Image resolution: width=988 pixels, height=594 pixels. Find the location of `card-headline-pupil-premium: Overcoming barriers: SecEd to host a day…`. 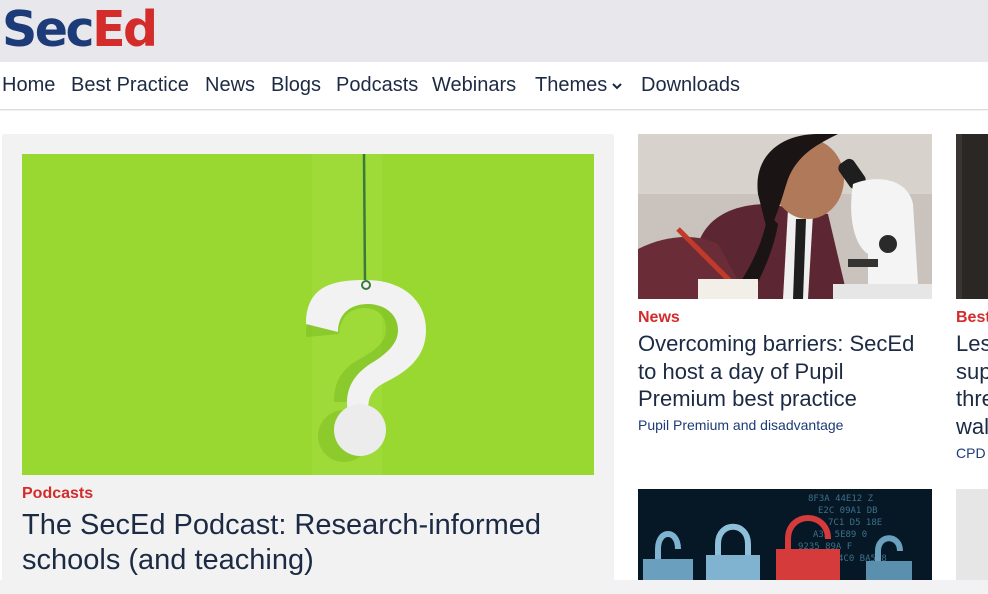

card-headline-pupil-premium: Overcoming barriers: SecEd to host a day… is located at coordinates (784, 371).